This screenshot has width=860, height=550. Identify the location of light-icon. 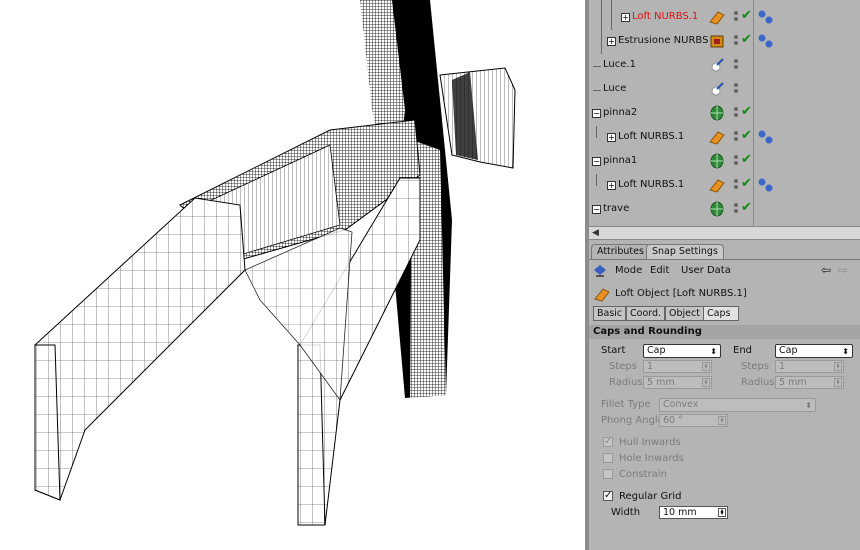
(717, 65).